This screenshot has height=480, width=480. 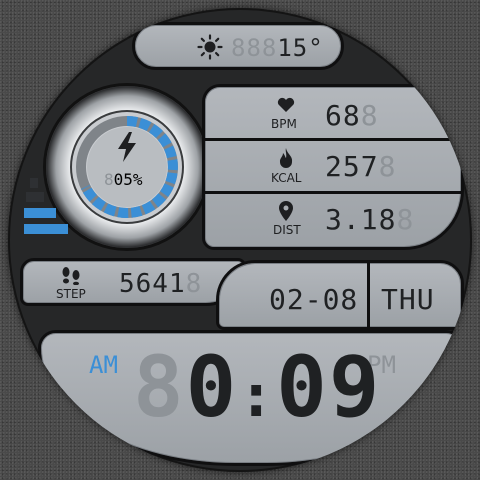 I want to click on minutes-value: 09, so click(x=329, y=387).